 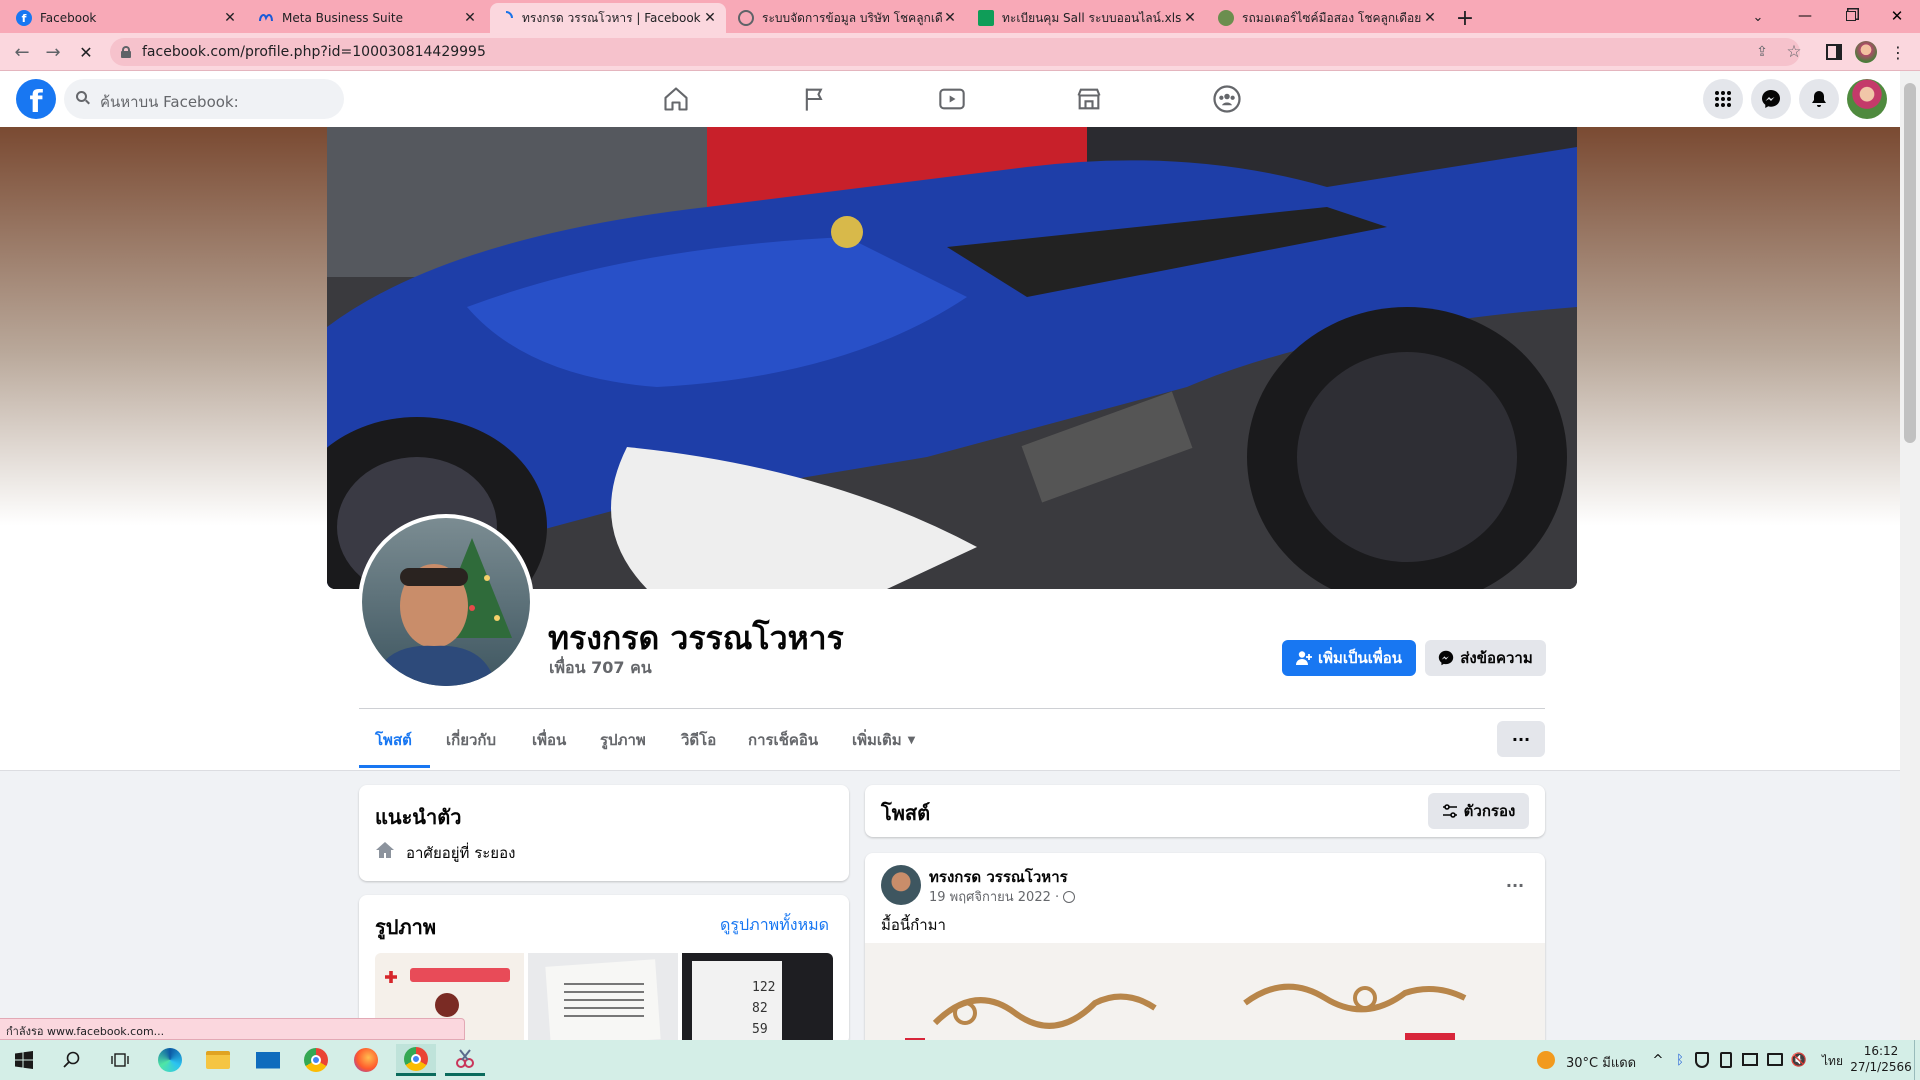 What do you see at coordinates (36, 99) in the screenshot?
I see `facebook-logo: f` at bounding box center [36, 99].